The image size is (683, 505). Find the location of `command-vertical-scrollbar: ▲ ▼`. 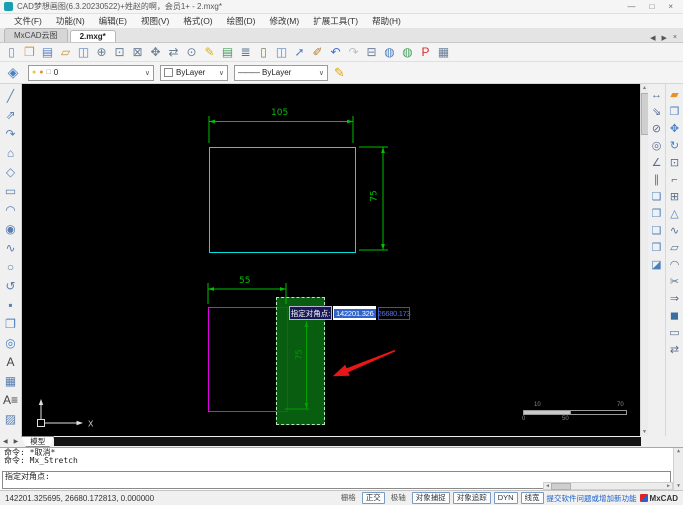

command-vertical-scrollbar: ▲ ▼ is located at coordinates (678, 469).